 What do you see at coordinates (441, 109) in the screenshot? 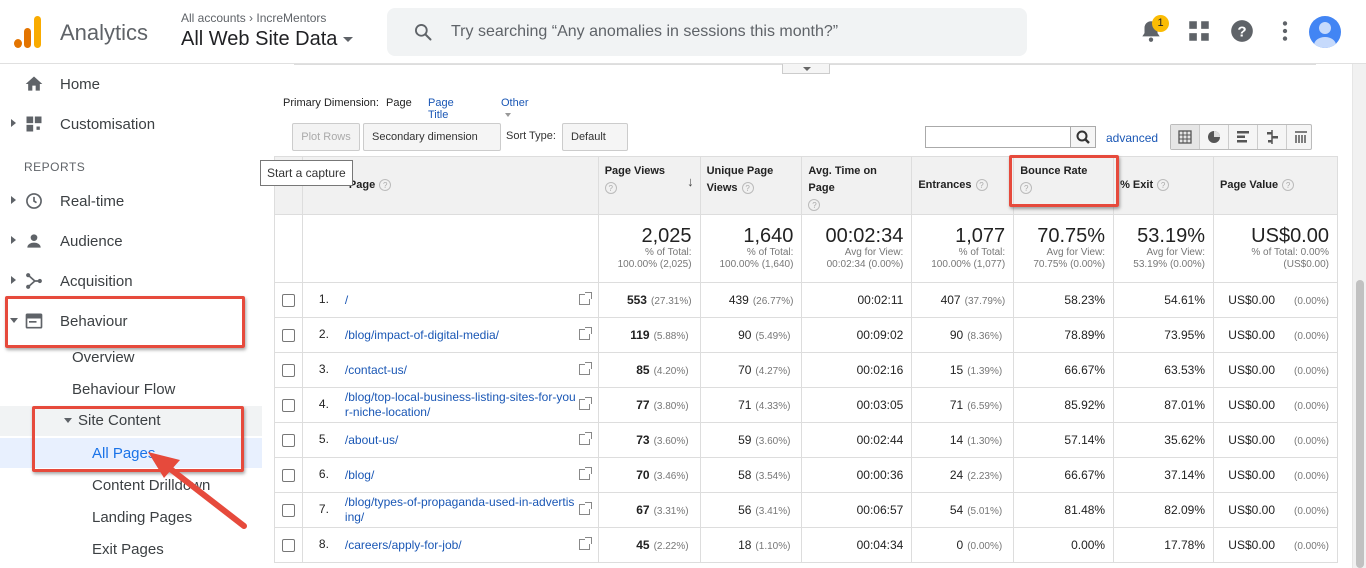
I see `dimension-page-title: Page Title` at bounding box center [441, 109].